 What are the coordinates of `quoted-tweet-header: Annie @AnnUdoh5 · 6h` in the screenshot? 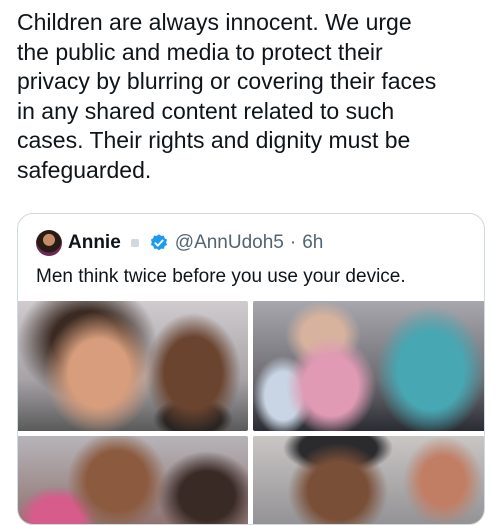 It's located at (179, 243).